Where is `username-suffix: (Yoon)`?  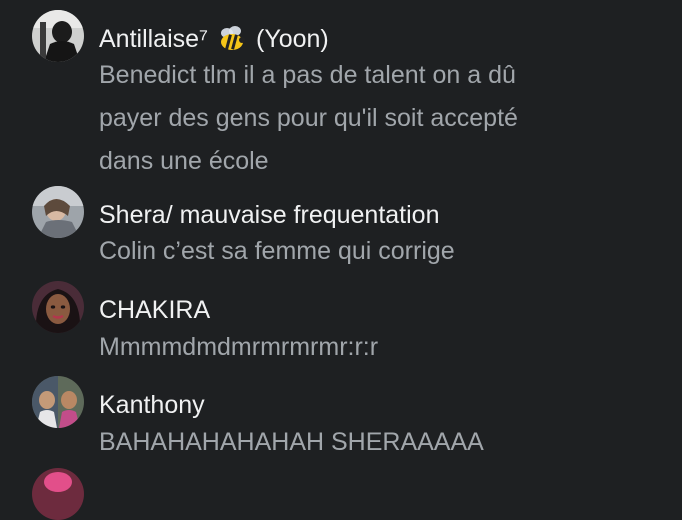 username-suffix: (Yoon) is located at coordinates (292, 39).